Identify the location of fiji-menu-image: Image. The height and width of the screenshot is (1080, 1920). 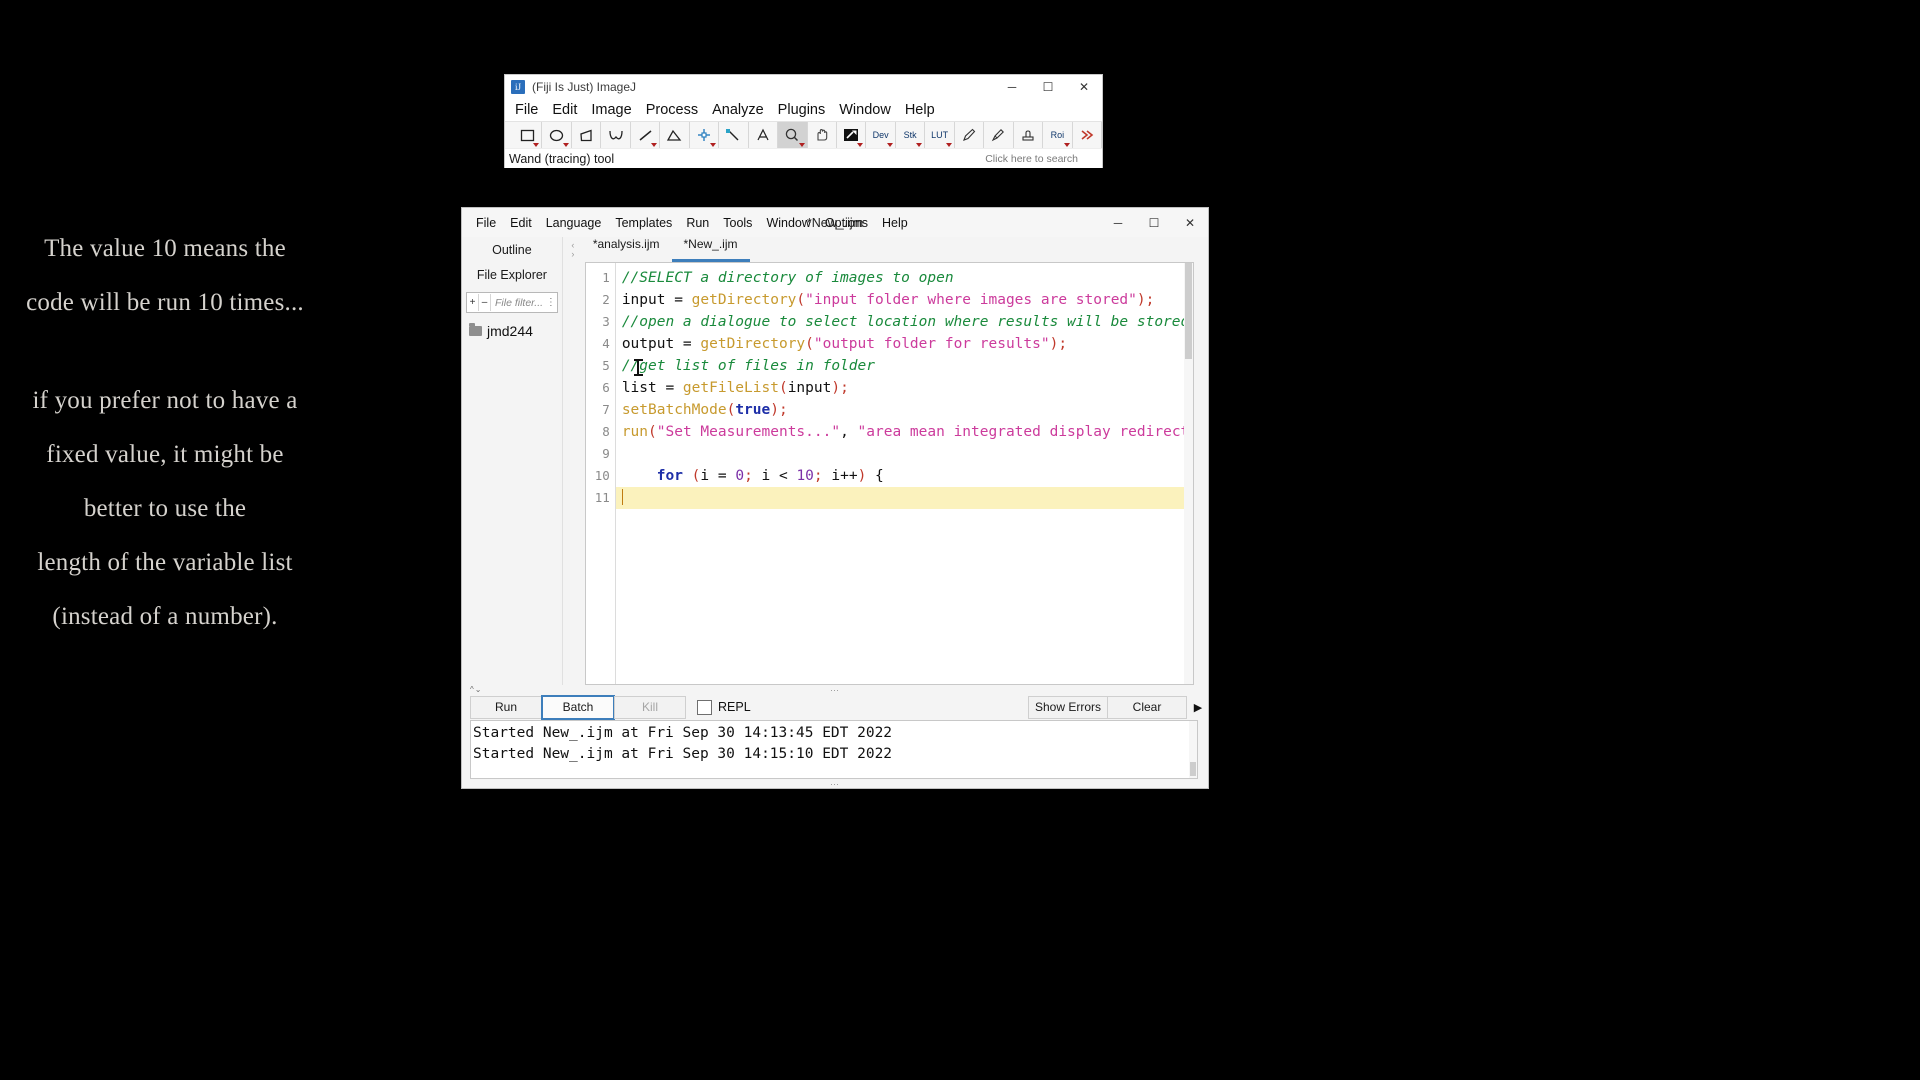
(611, 110).